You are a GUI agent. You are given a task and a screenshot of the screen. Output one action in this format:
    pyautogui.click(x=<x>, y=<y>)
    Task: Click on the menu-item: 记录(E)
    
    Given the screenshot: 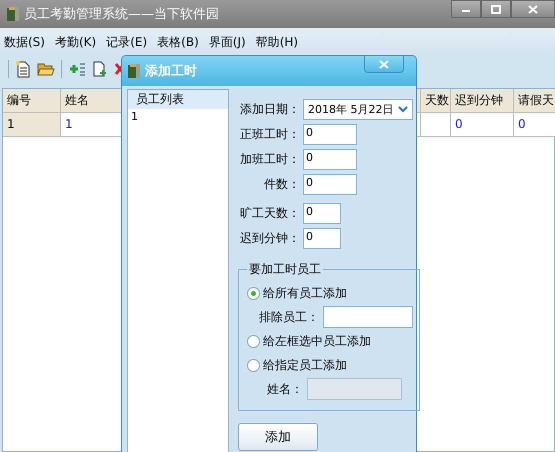 What is the action you would take?
    pyautogui.click(x=127, y=42)
    